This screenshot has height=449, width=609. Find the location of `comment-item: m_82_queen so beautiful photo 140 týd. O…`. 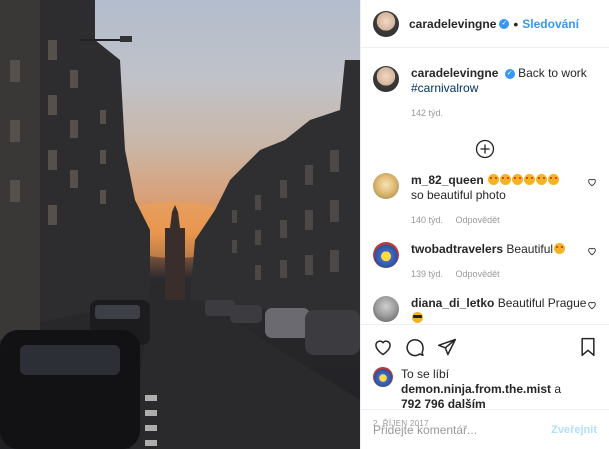

comment-item: m_82_queen so beautiful photo 140 týd. O… is located at coordinates (485, 200).